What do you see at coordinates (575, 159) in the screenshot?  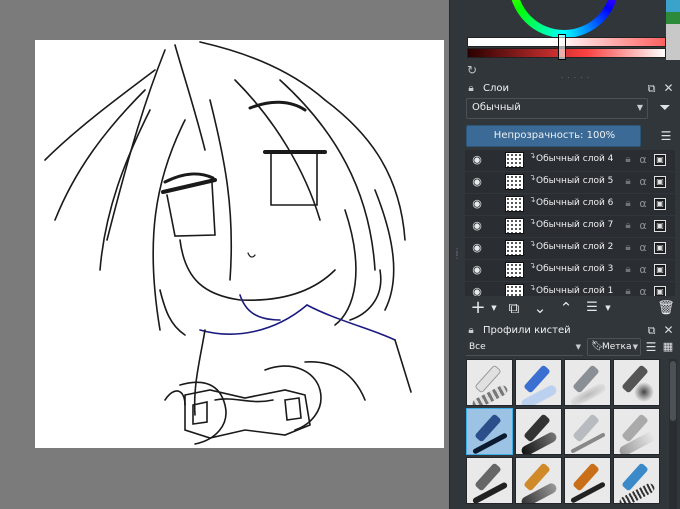 I see `layer-name: Обычный слой 4` at bounding box center [575, 159].